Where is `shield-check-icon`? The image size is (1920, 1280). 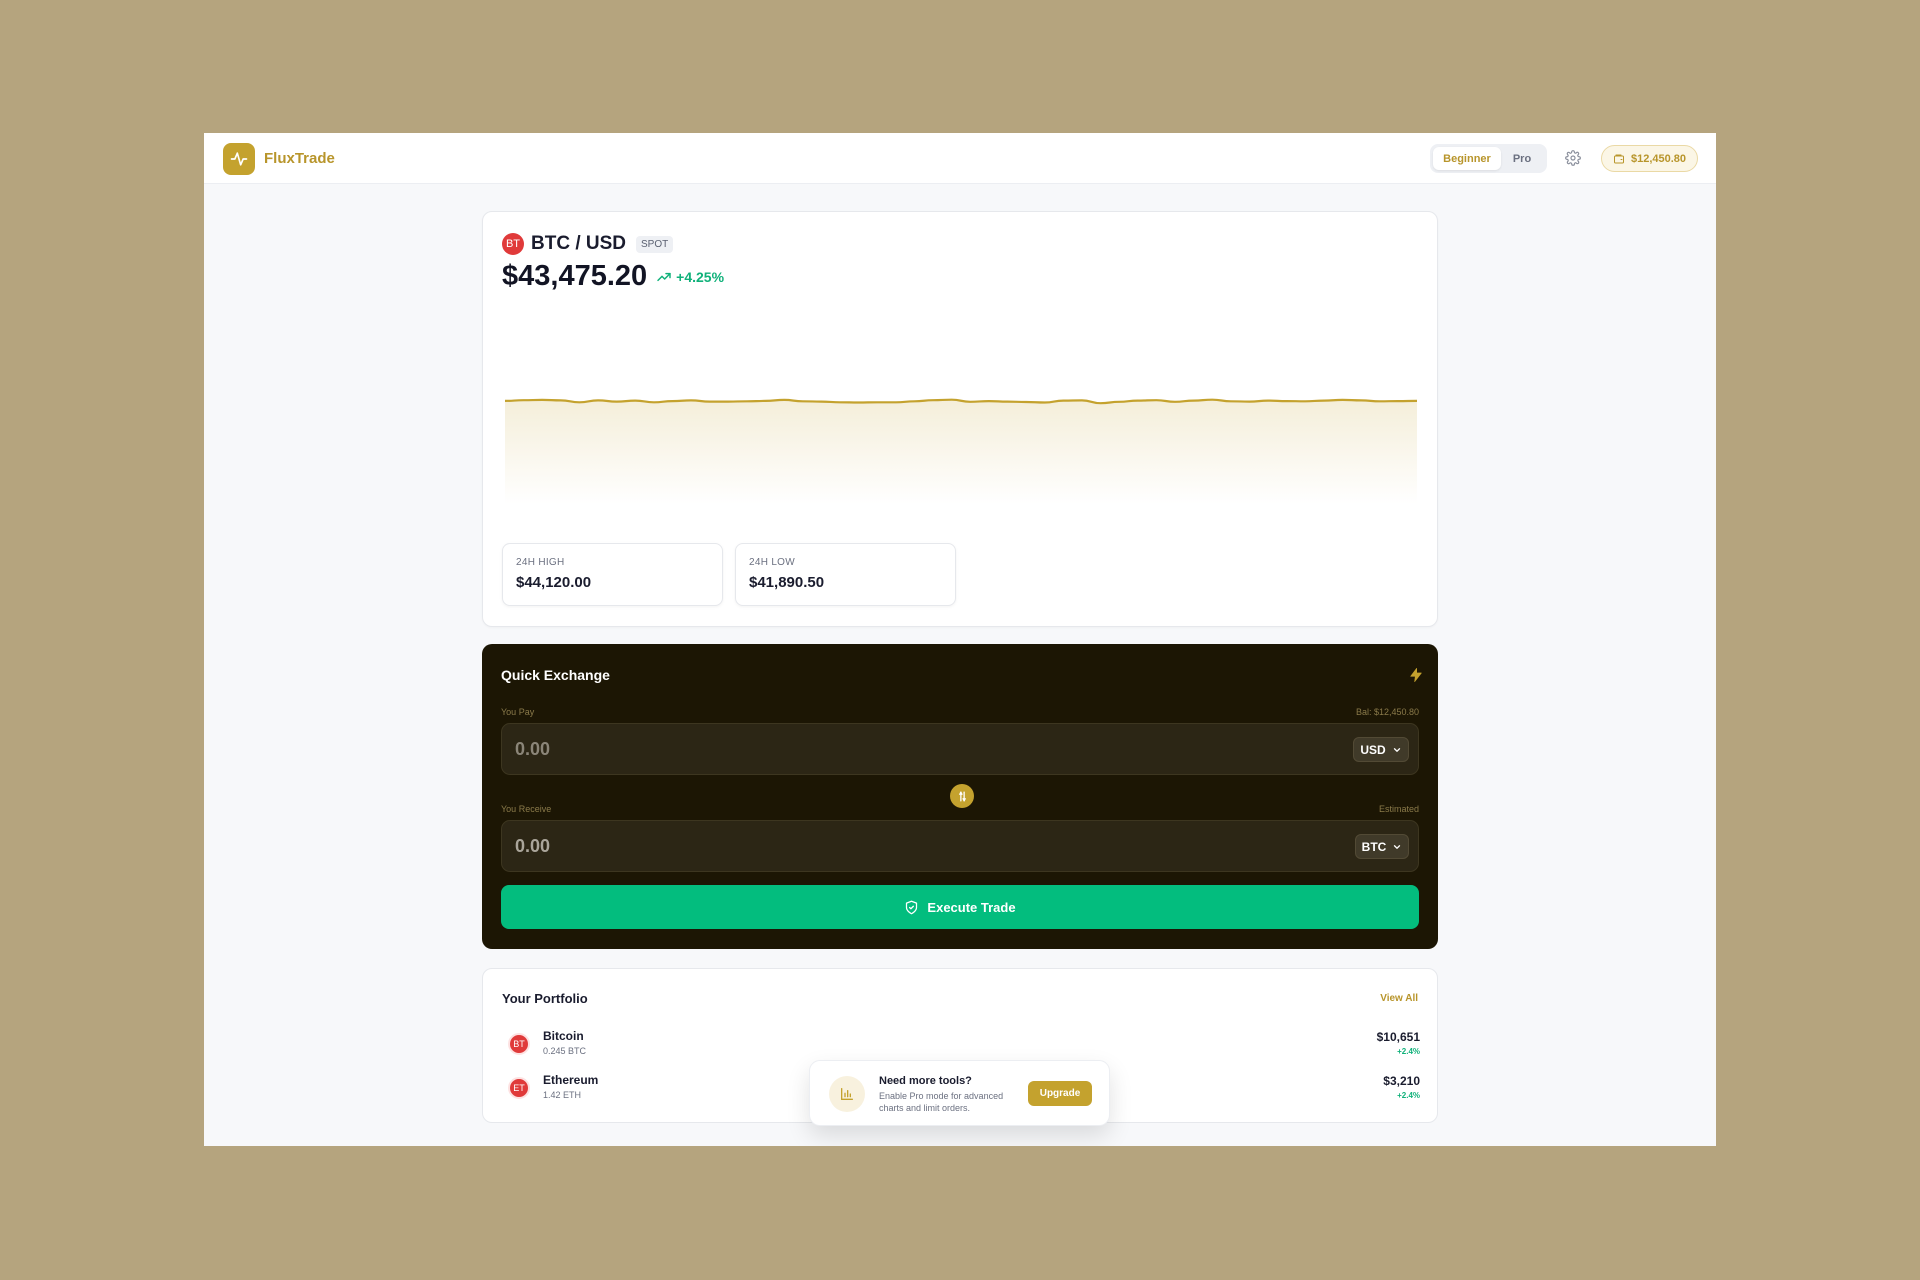 shield-check-icon is located at coordinates (912, 907).